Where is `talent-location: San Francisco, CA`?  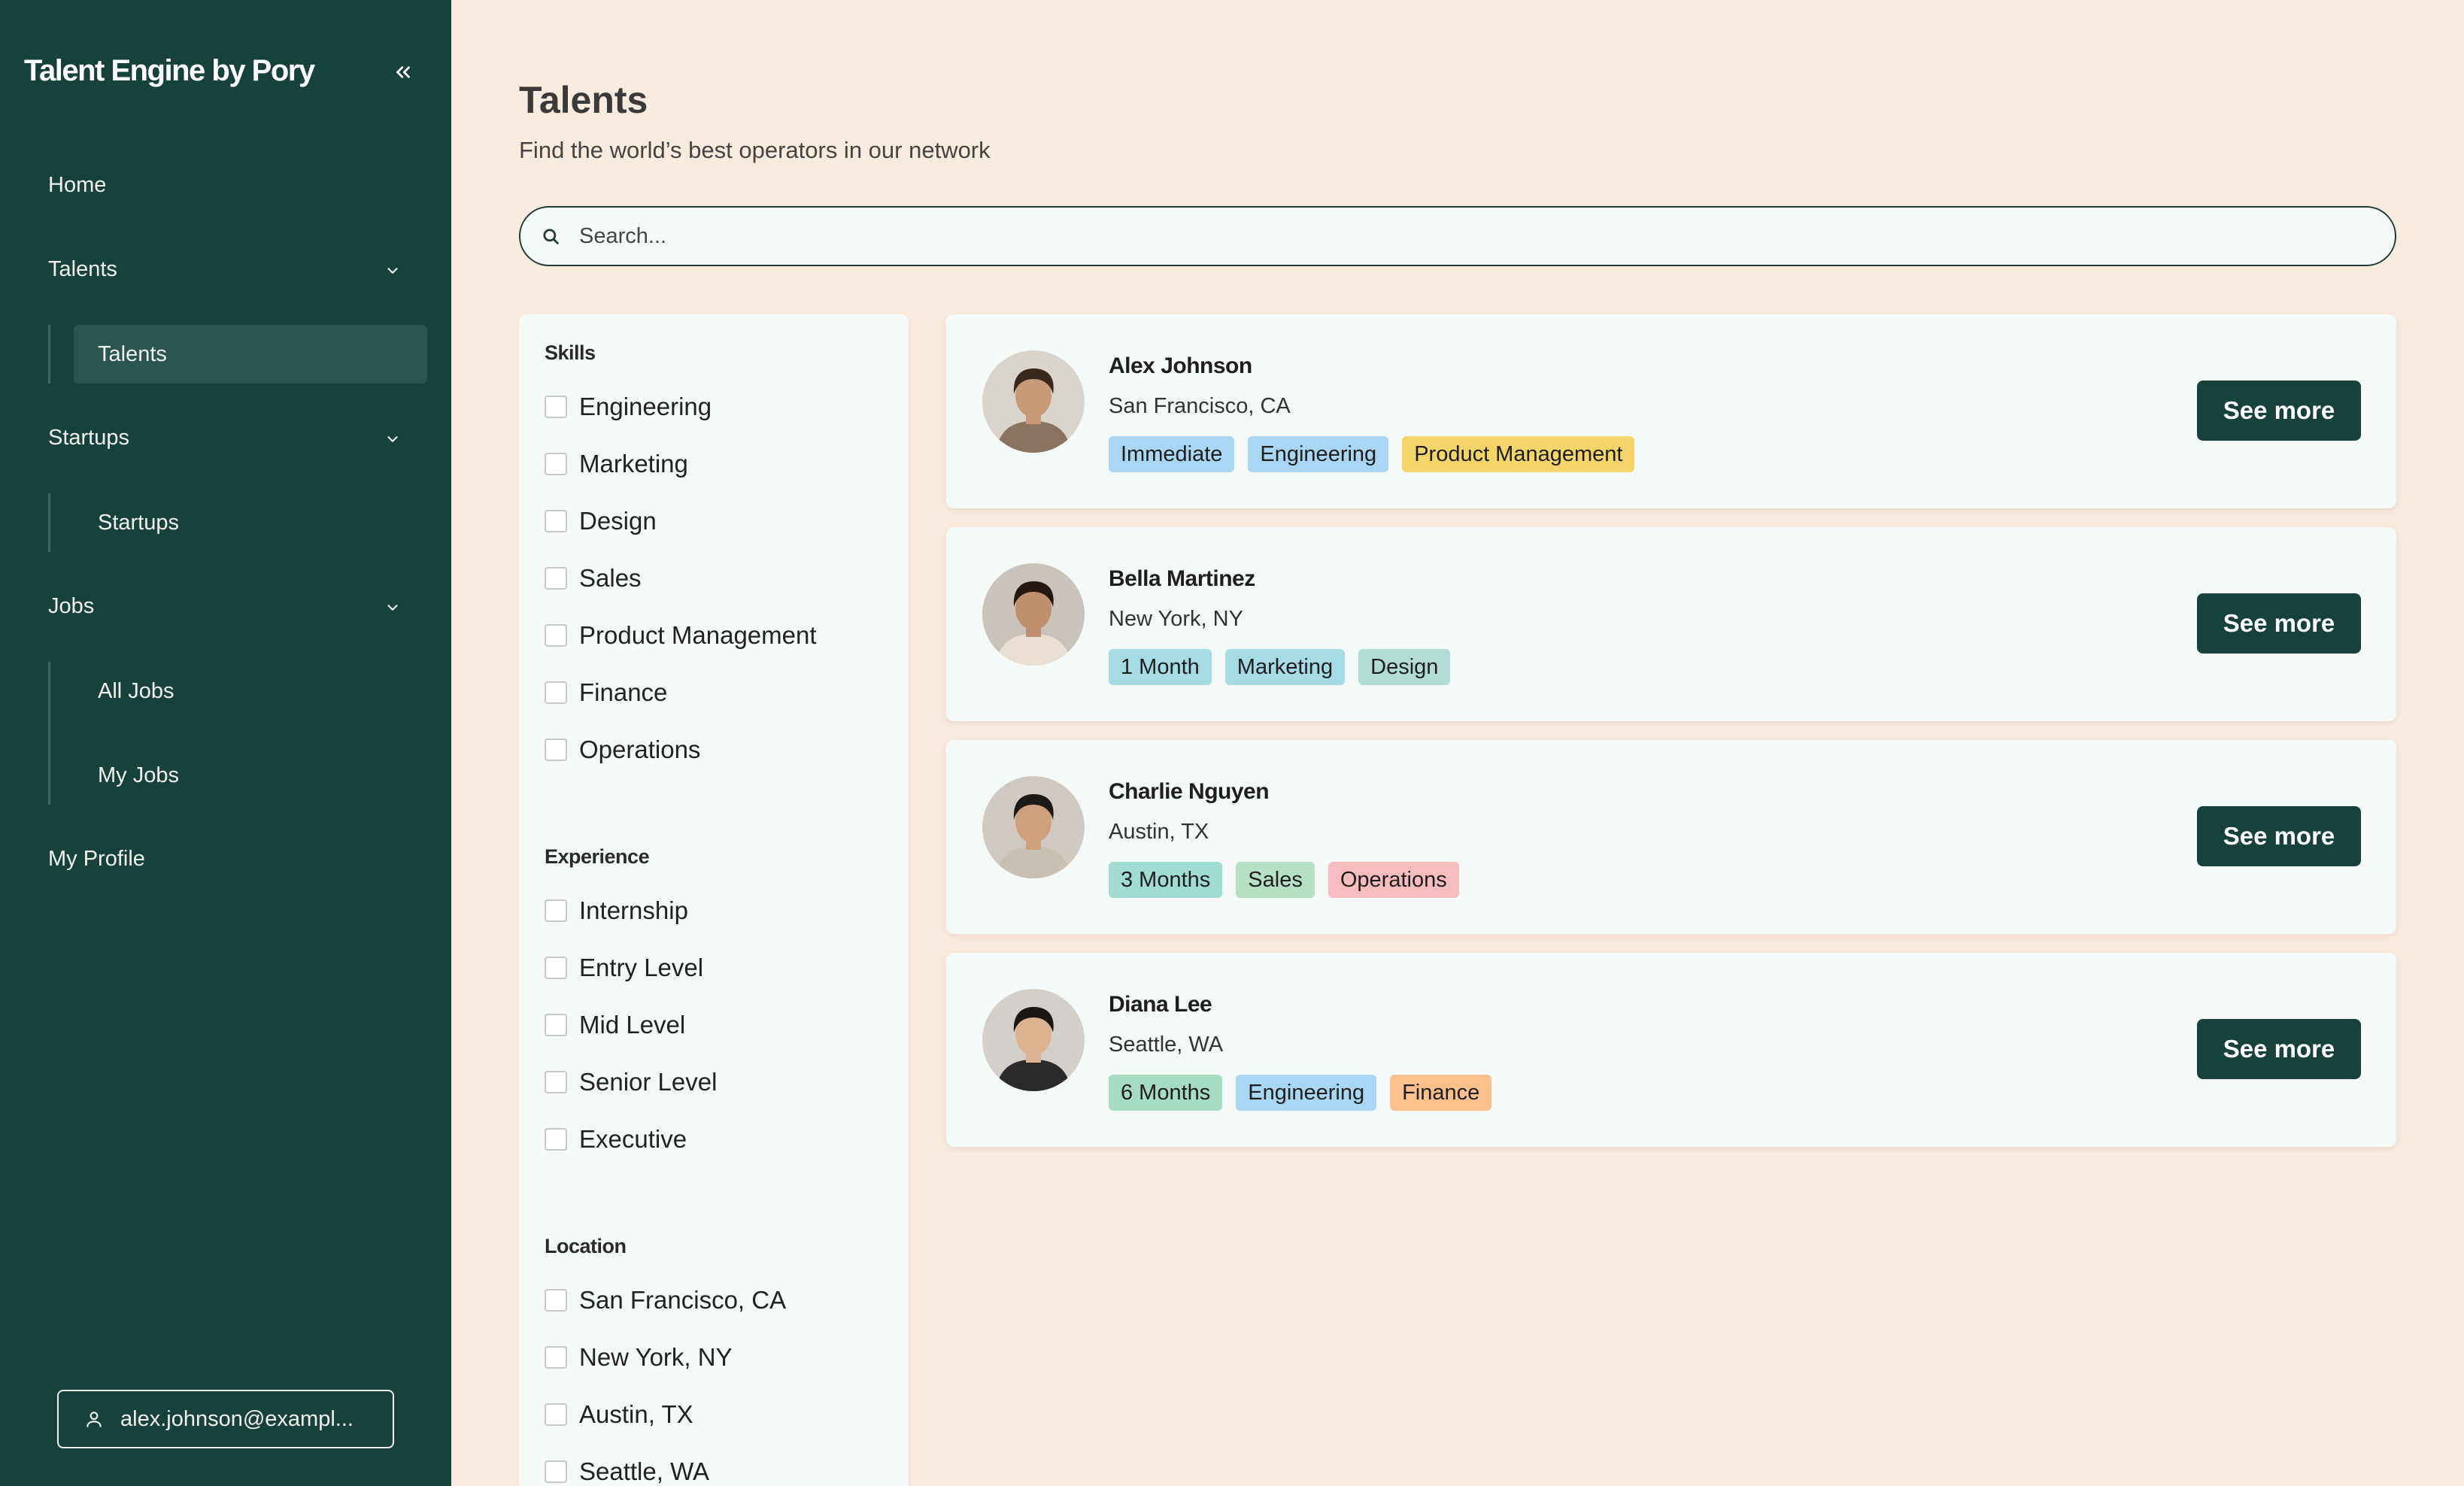
talent-location: San Francisco, CA is located at coordinates (1200, 406).